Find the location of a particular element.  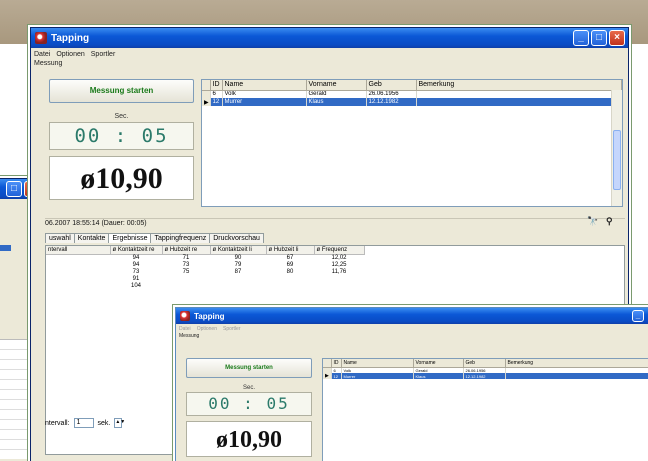

tab-tappingfrequenz: Tappingfrequenz is located at coordinates (180, 238).